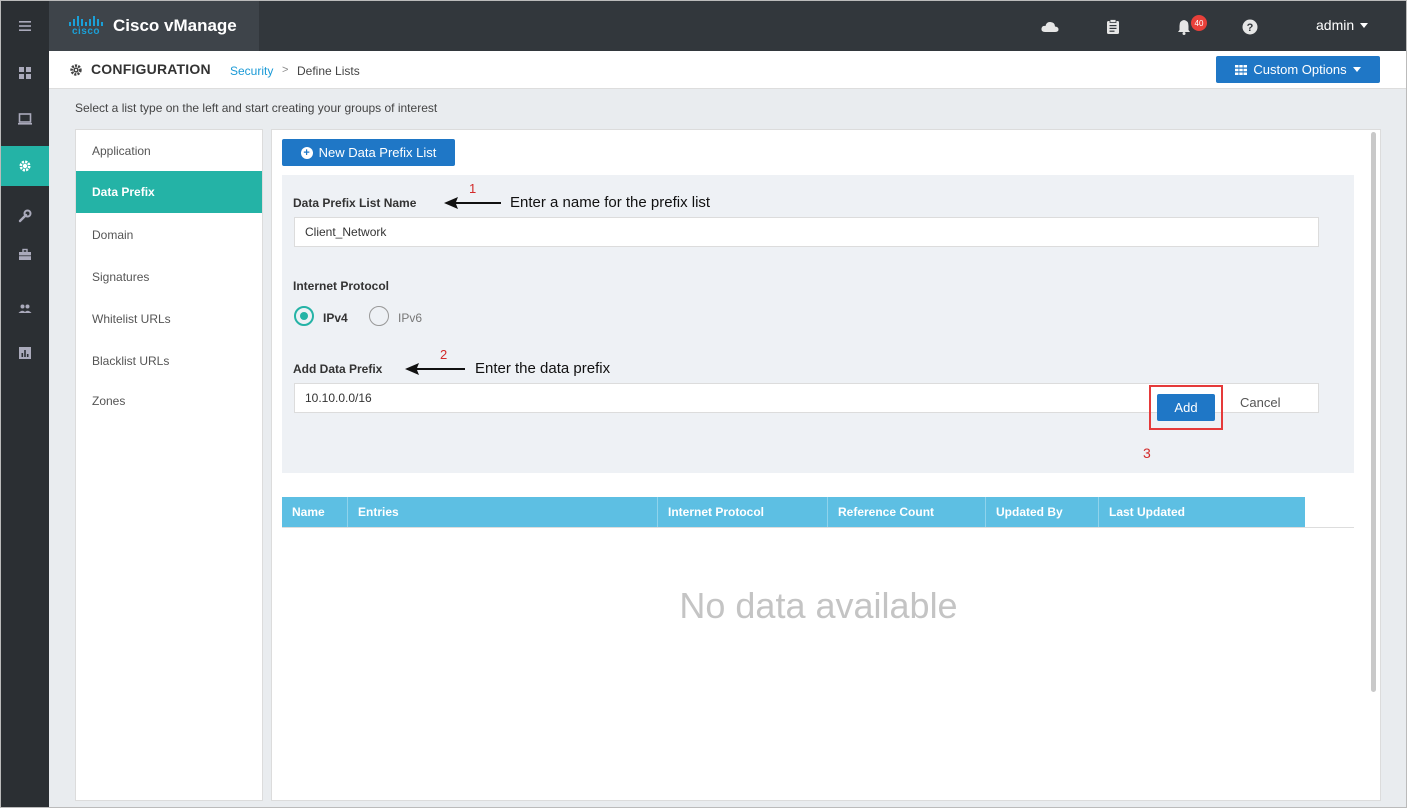  I want to click on annotation-number-1: 1, so click(473, 188).